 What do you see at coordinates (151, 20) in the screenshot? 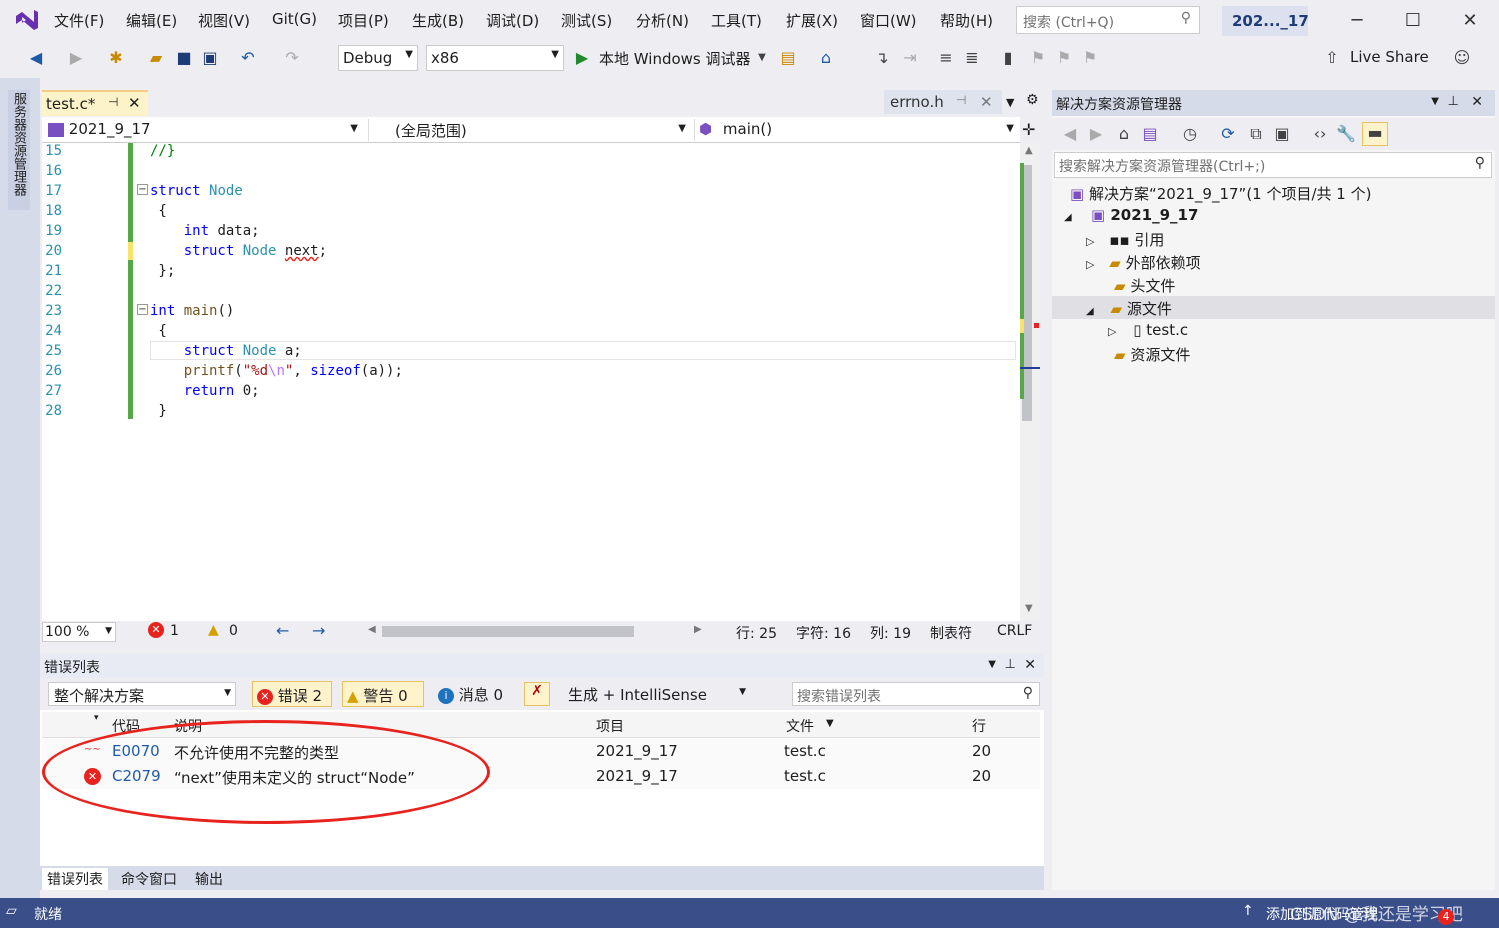
I see `menu-edit: 编辑(E)` at bounding box center [151, 20].